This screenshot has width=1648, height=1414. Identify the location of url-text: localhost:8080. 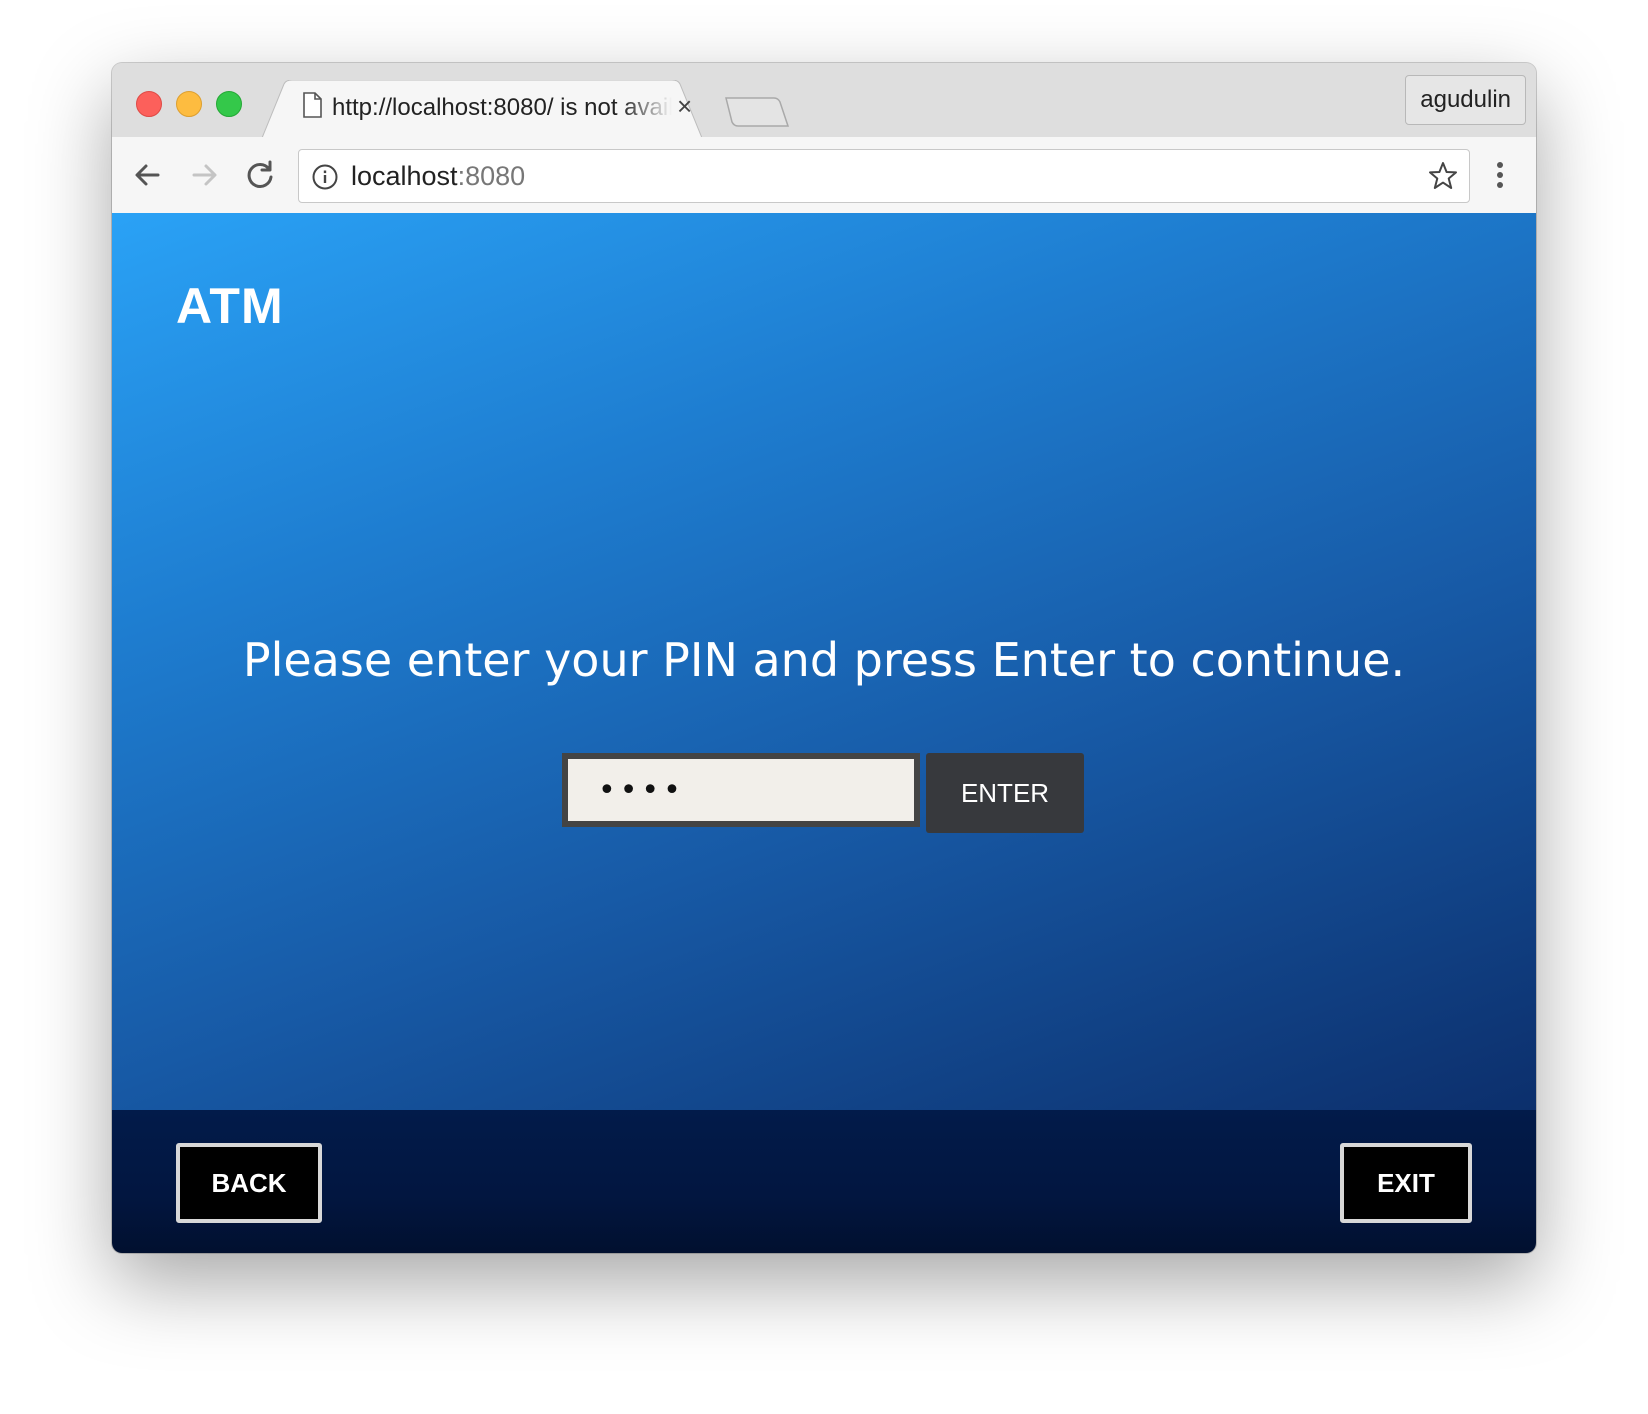
(438, 176).